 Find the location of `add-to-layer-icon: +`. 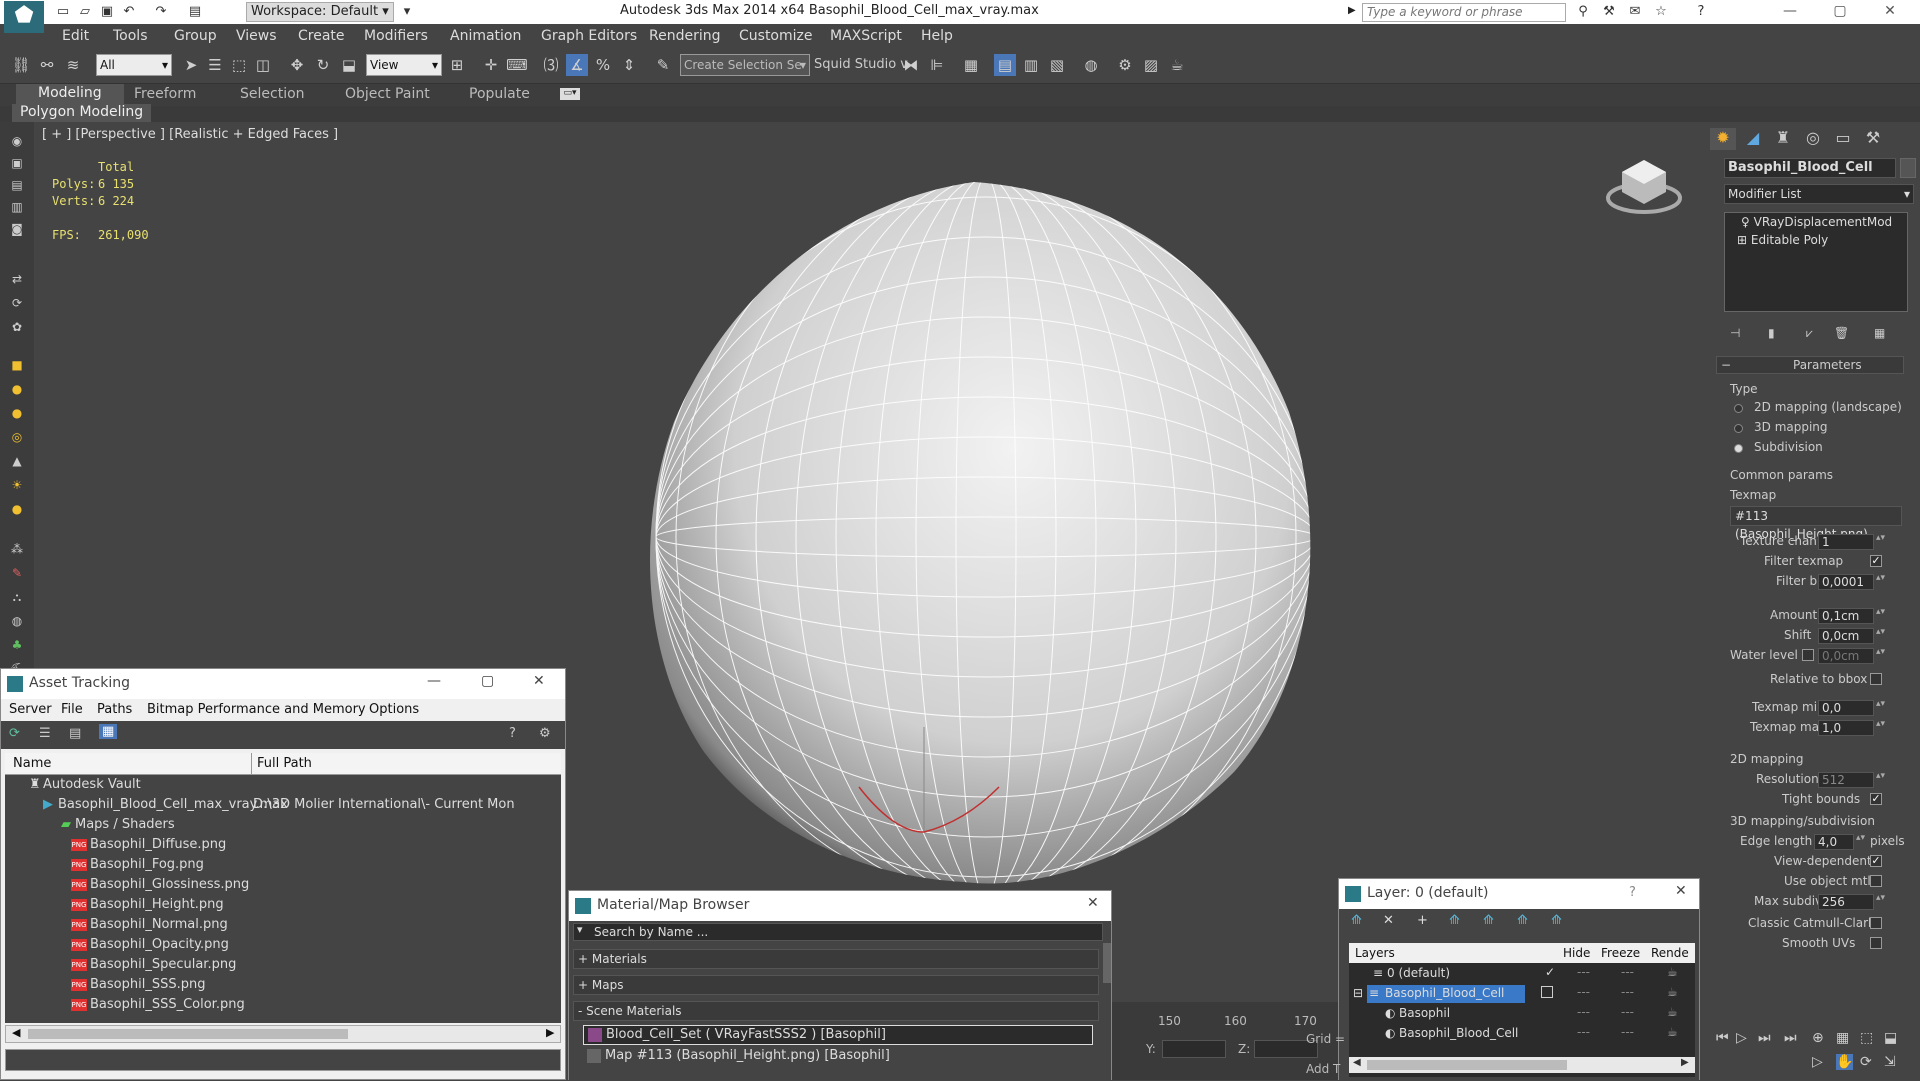

add-to-layer-icon: + is located at coordinates (1422, 920).